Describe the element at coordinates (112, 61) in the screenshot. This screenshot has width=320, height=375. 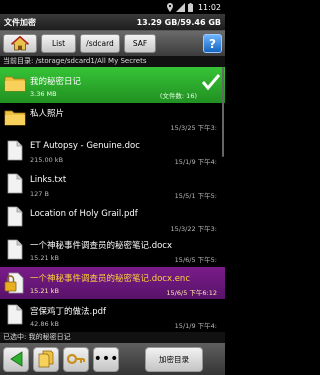
I see `current-path: 当前目录: /storage/sdcard1/All My Secrets` at that location.